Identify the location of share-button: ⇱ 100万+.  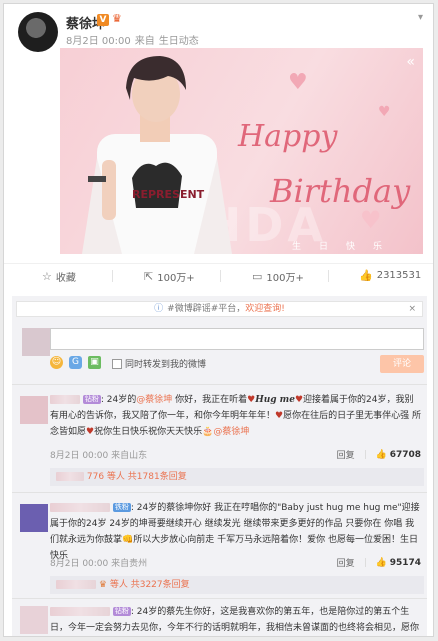
(169, 276).